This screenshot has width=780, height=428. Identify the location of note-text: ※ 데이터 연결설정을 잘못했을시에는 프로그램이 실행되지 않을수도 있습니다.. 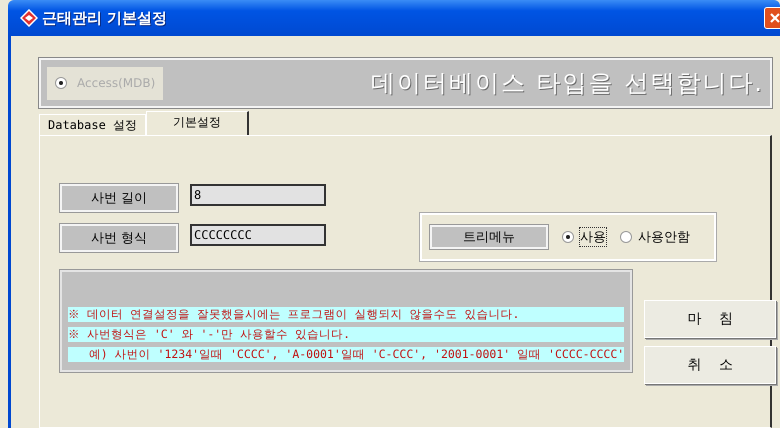
(346, 314).